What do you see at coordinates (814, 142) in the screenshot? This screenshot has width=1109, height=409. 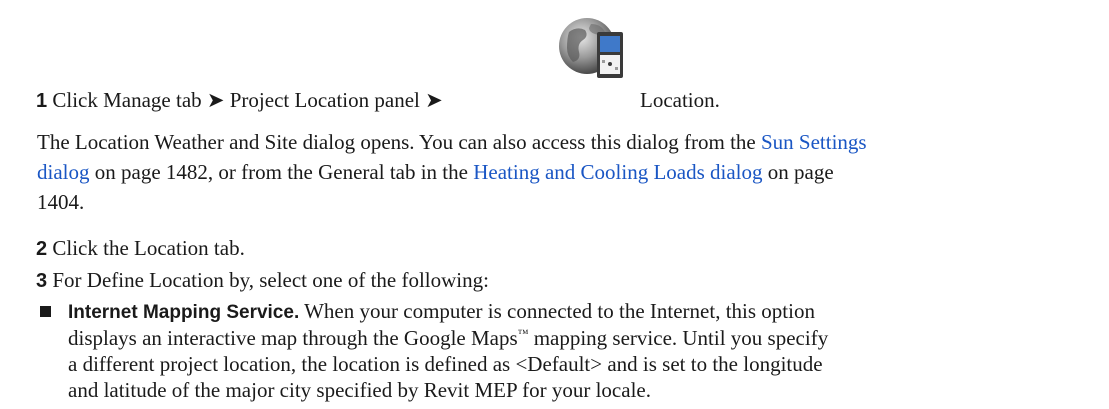 I see `sun-settings-link: Sun Settings` at bounding box center [814, 142].